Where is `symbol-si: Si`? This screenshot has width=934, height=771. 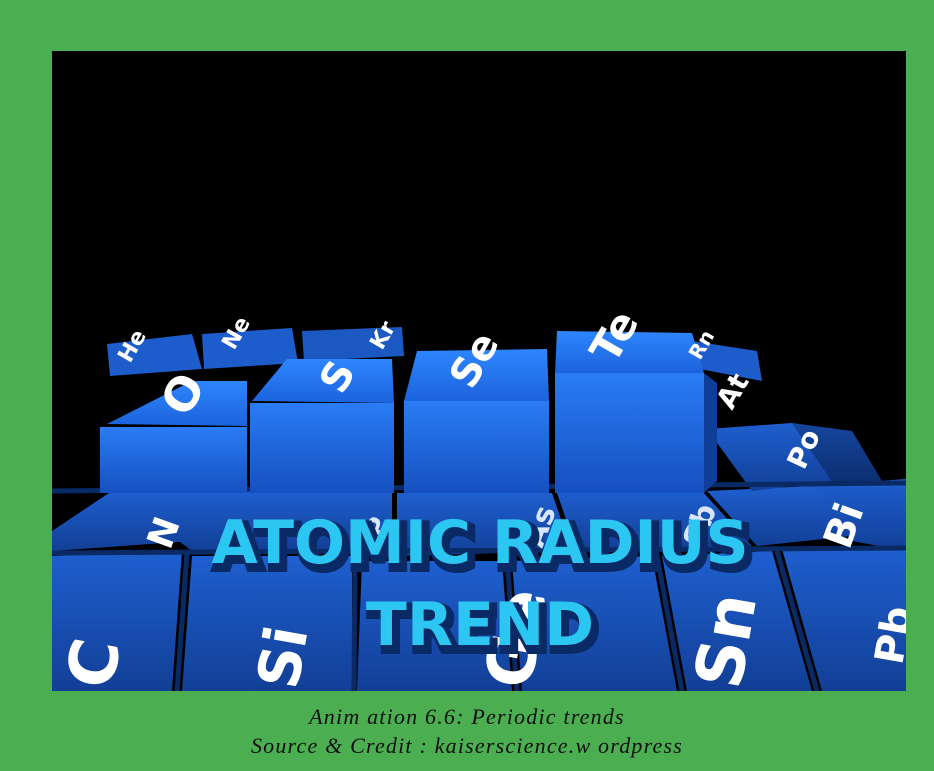 symbol-si: Si is located at coordinates (283, 656).